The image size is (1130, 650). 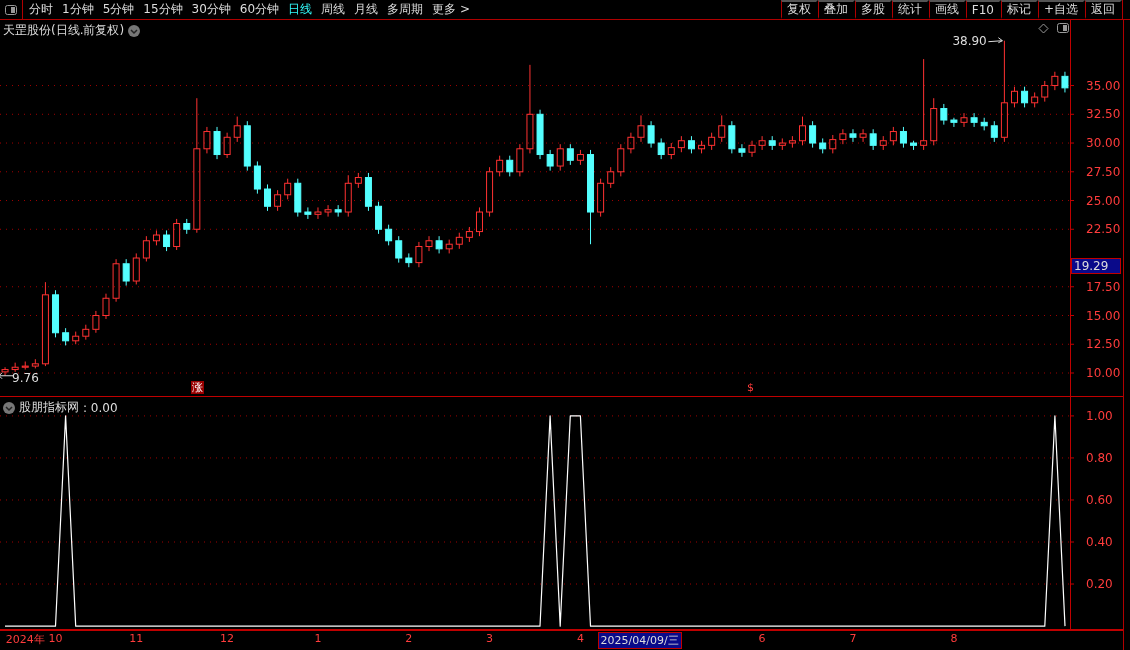 I want to click on toolbar-button: 多股, so click(x=873, y=9).